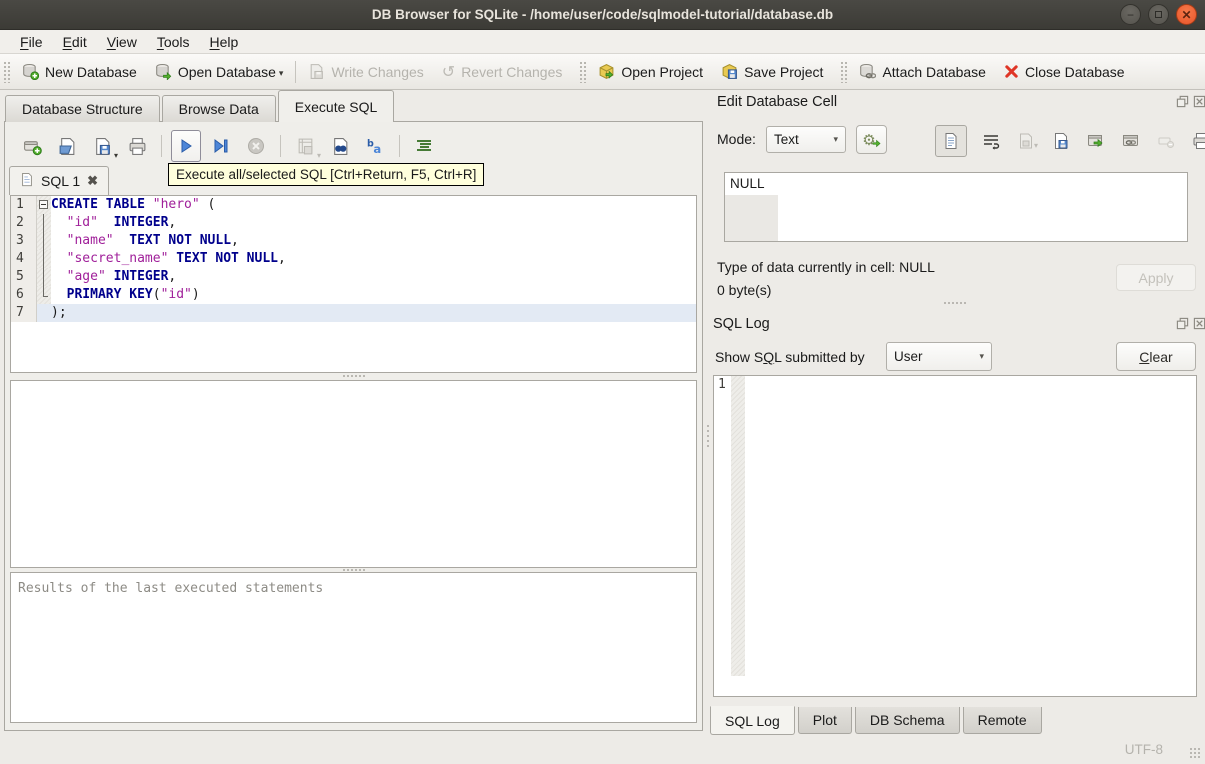  What do you see at coordinates (79, 71) in the screenshot?
I see `new-database-button: New Database` at bounding box center [79, 71].